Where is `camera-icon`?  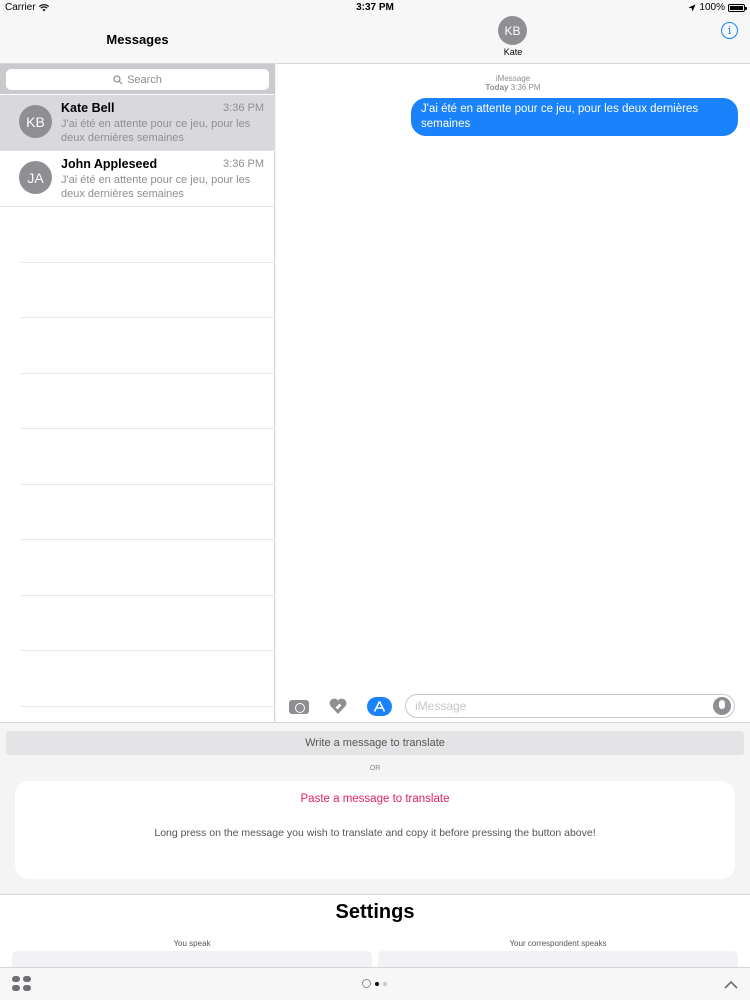
camera-icon is located at coordinates (299, 707).